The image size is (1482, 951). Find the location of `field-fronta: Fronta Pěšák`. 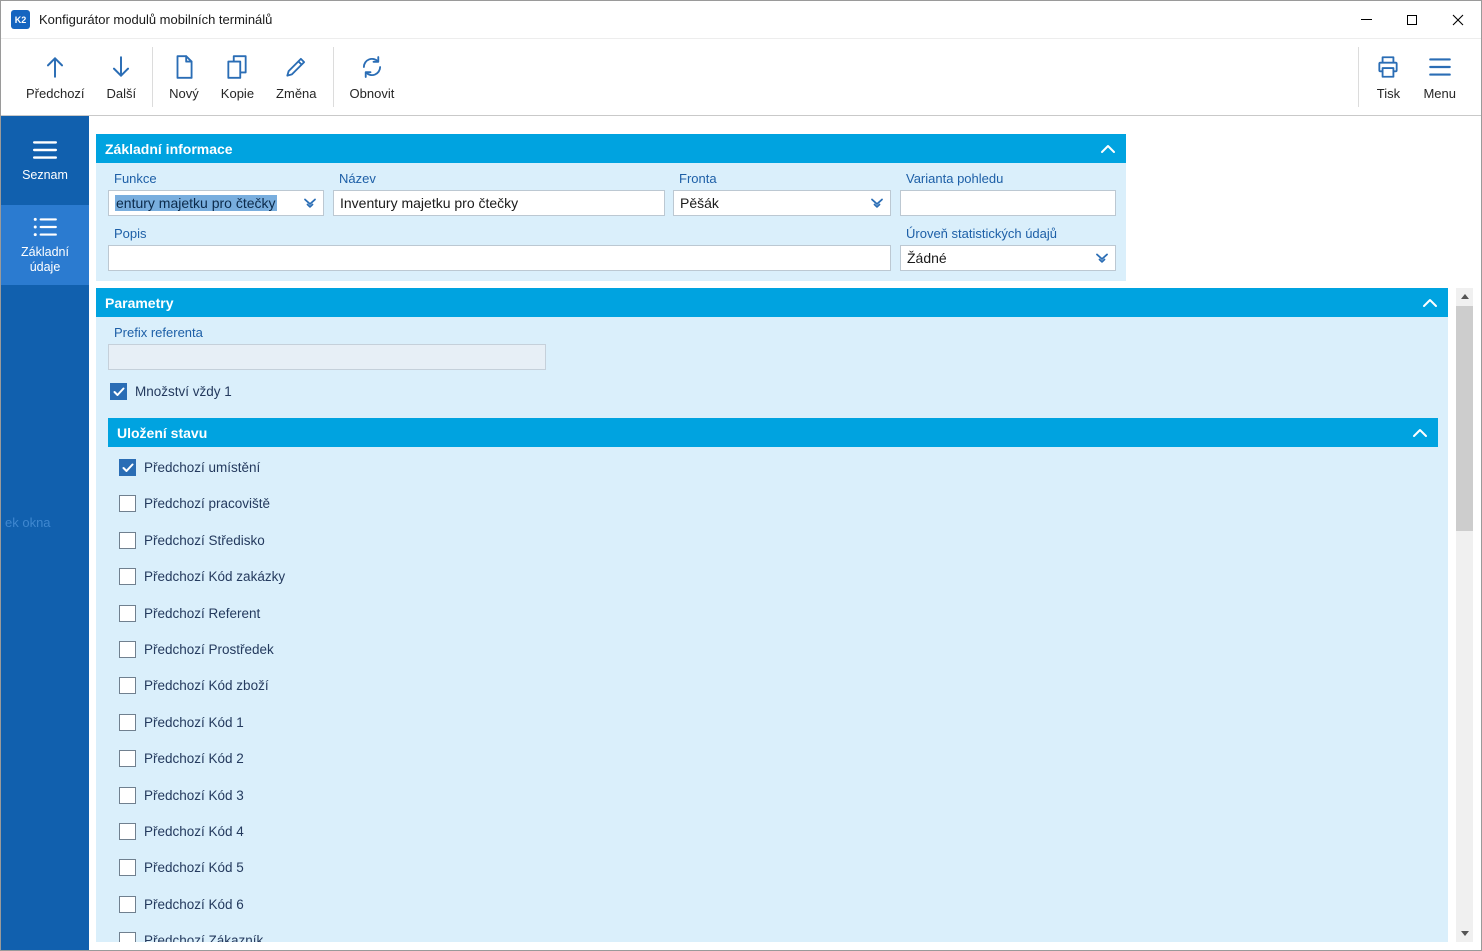

field-fronta: Fronta Pěšák is located at coordinates (782, 193).